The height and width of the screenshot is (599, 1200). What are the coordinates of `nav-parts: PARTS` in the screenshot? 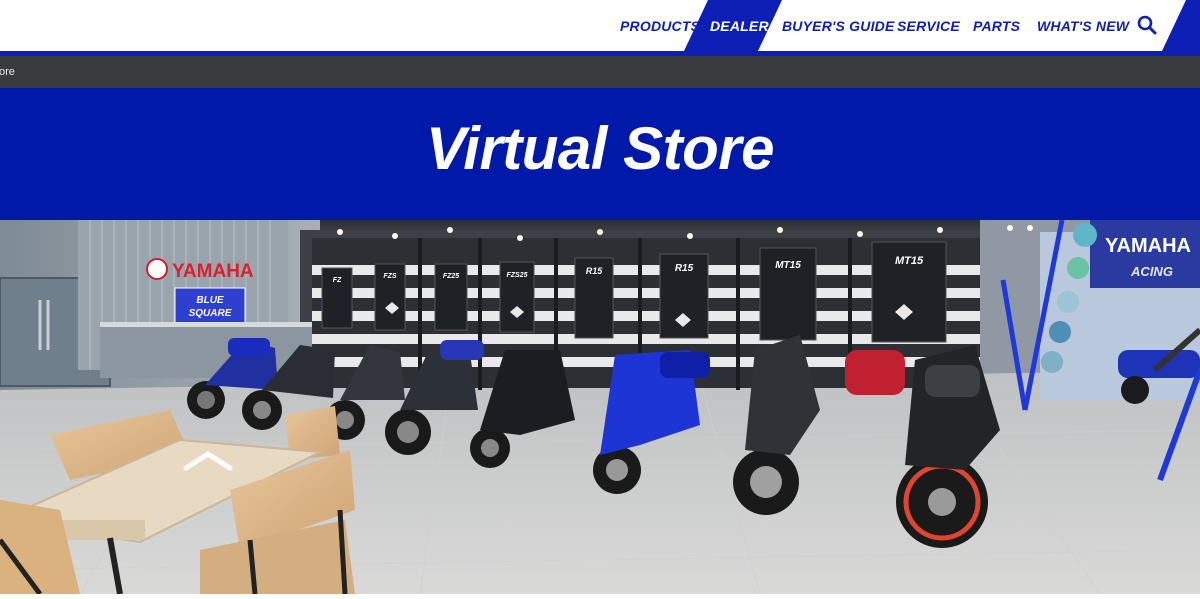 It's located at (996, 25).